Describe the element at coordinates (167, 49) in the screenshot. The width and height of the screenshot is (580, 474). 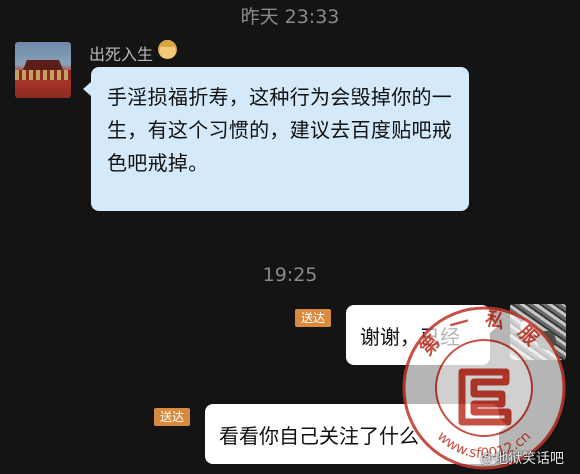
I see `baby-face-icon` at that location.